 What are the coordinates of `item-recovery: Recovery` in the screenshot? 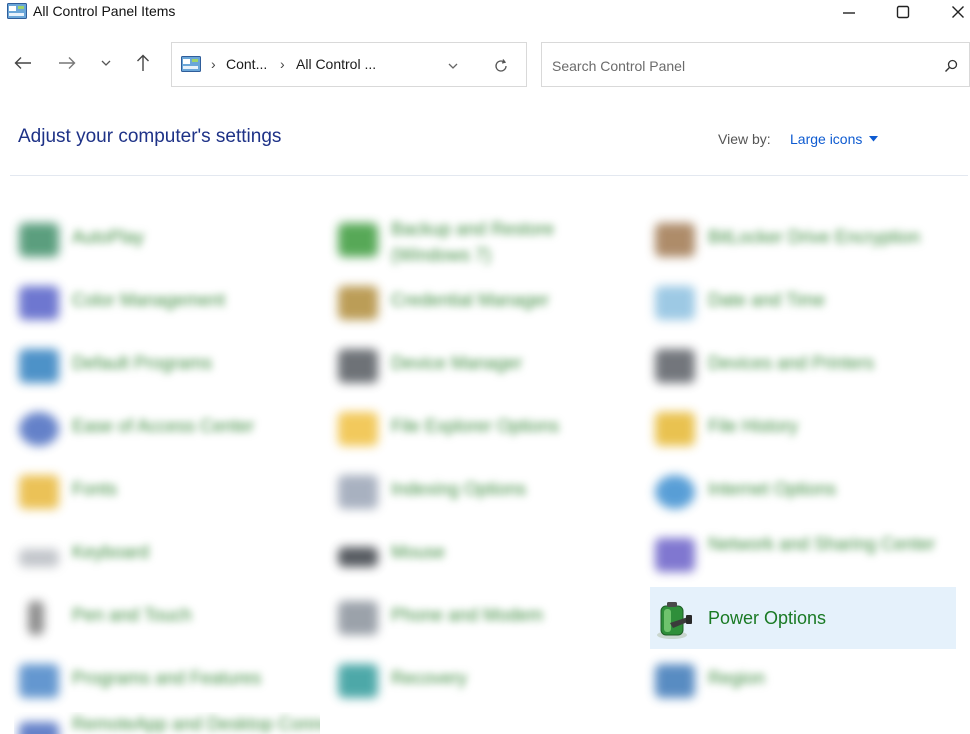 It's located at (486, 680).